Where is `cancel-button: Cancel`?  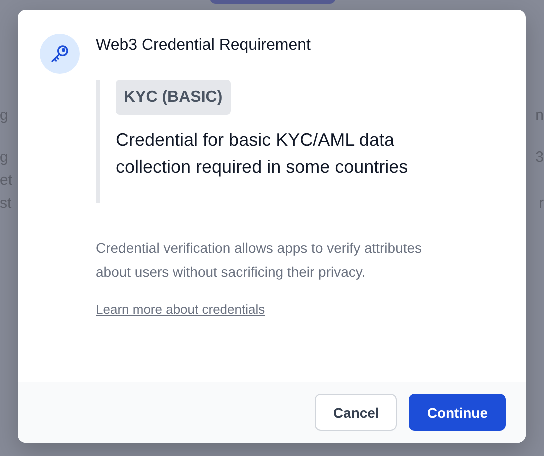 cancel-button: Cancel is located at coordinates (356, 412).